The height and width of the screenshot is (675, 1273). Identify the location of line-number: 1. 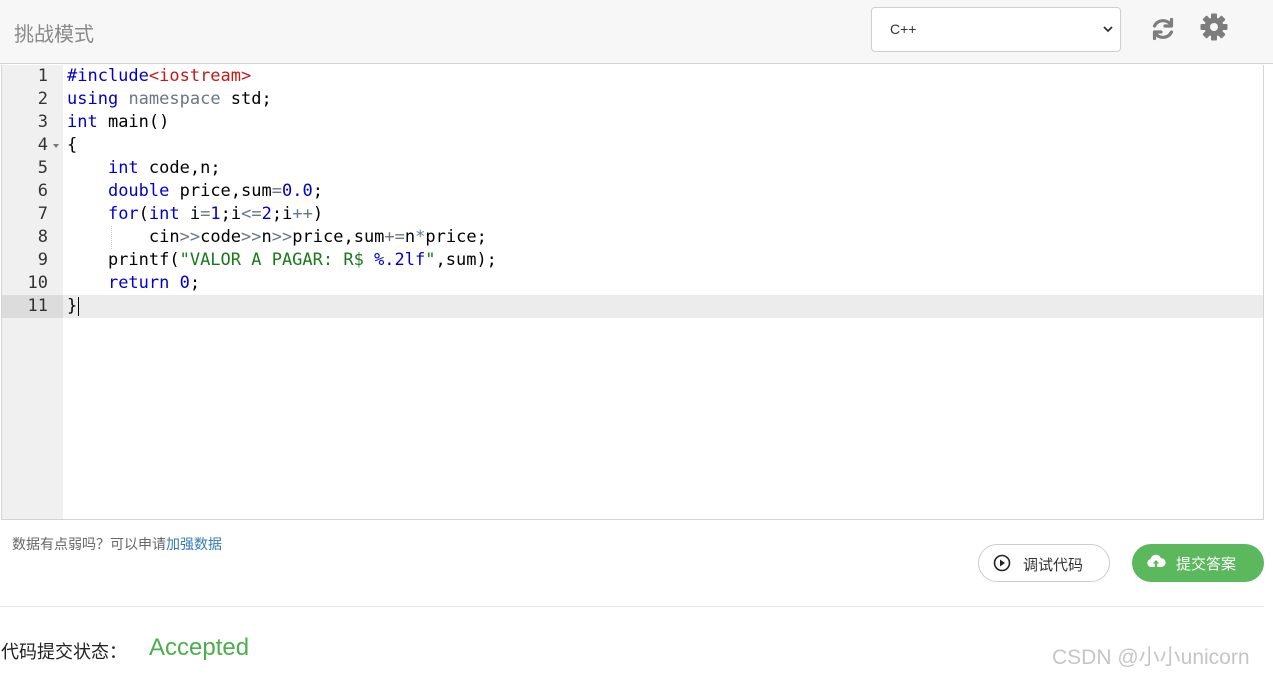
(42, 76).